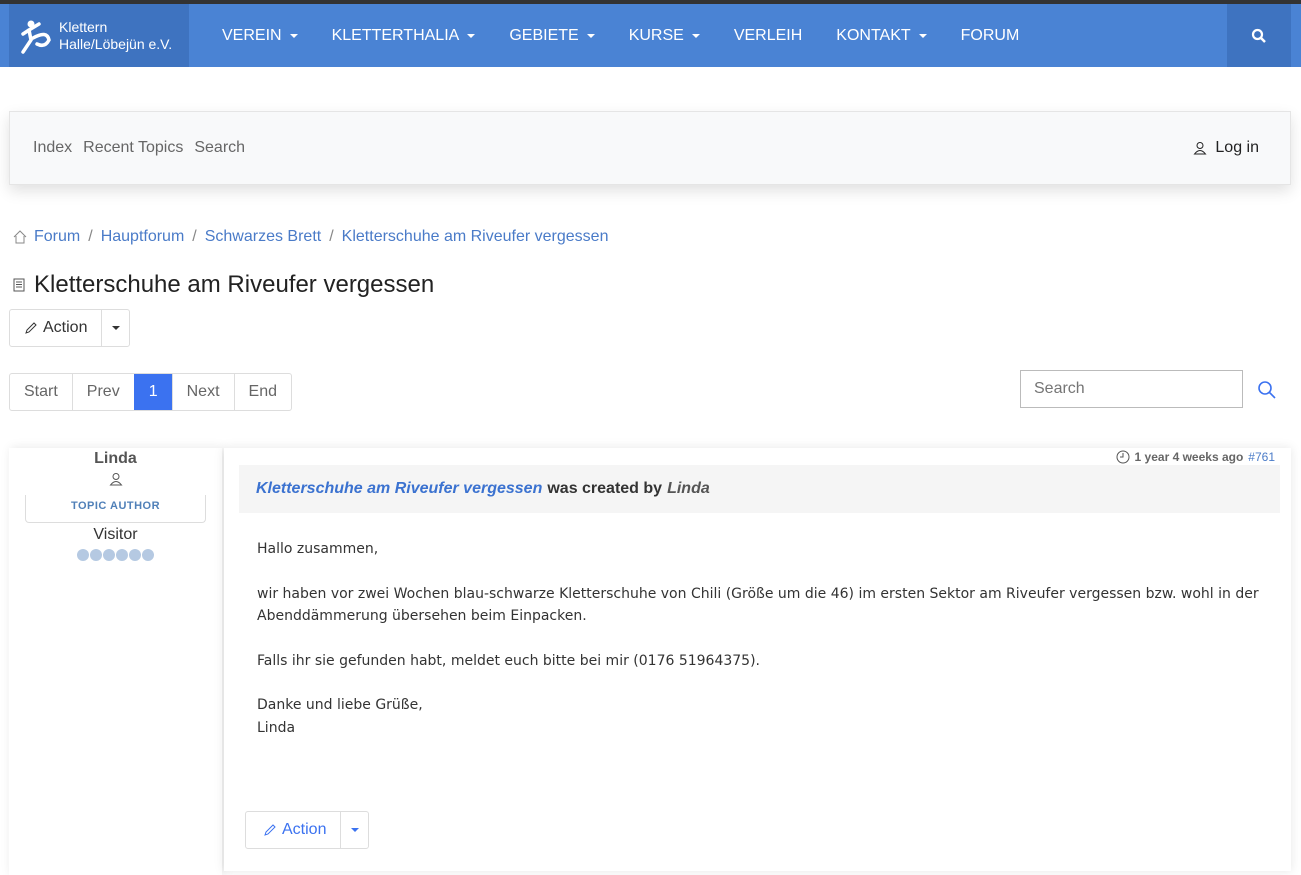 This screenshot has width=1301, height=875. Describe the element at coordinates (19, 285) in the screenshot. I see `document-icon` at that location.